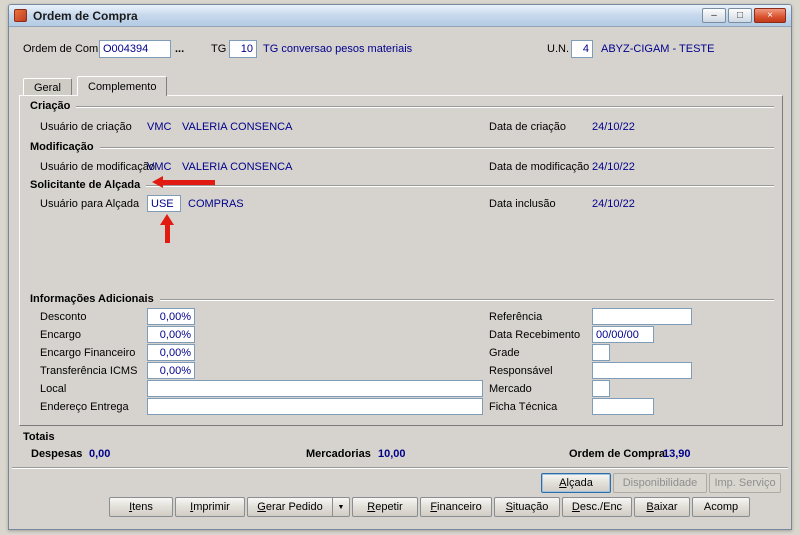 Image resolution: width=800 pixels, height=535 pixels. Describe the element at coordinates (623, 334) in the screenshot. I see `data-recebimento-input` at that location.